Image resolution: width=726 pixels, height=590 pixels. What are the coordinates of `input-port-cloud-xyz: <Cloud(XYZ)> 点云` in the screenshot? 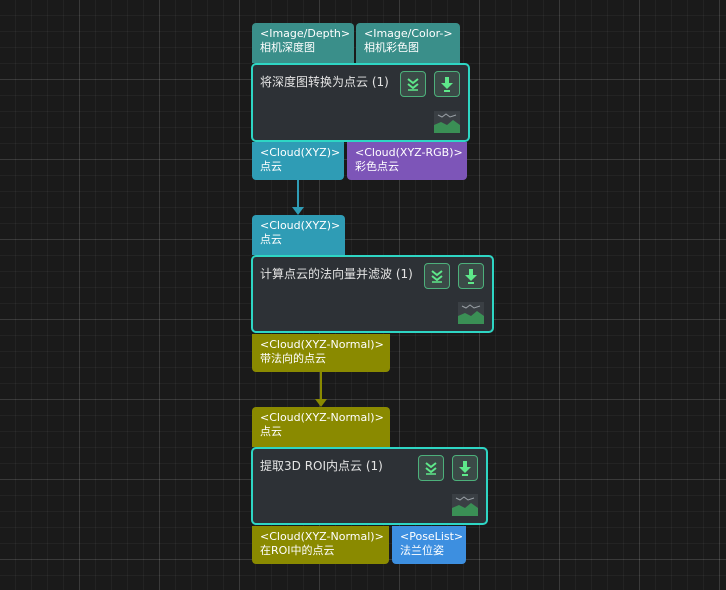 It's located at (298, 235).